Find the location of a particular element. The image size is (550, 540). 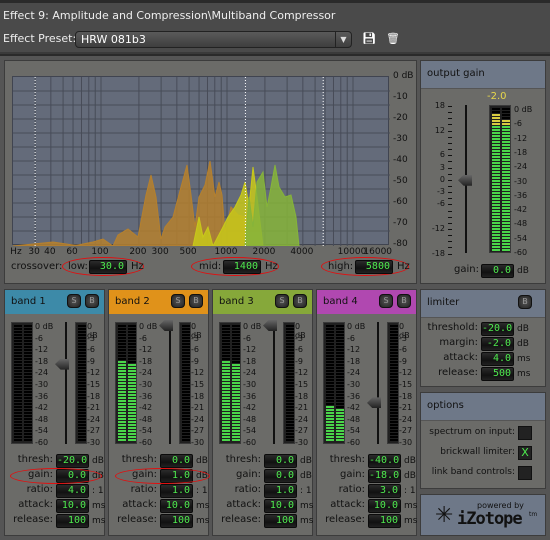

thresh-field: -40.0 is located at coordinates (384, 461).